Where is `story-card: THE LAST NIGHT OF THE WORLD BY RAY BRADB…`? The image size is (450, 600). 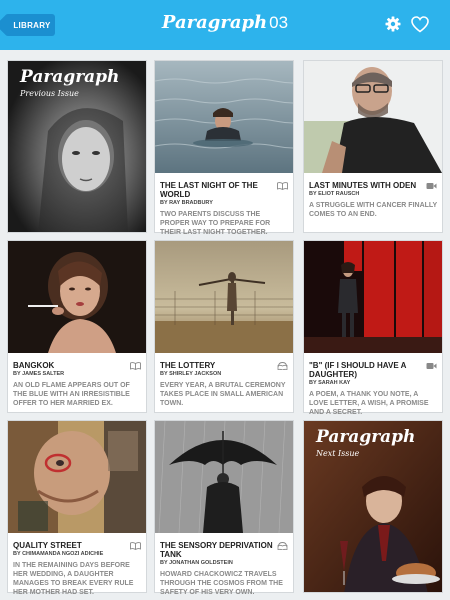 story-card: THE LAST NIGHT OF THE WORLD BY RAY BRADB… is located at coordinates (224, 148).